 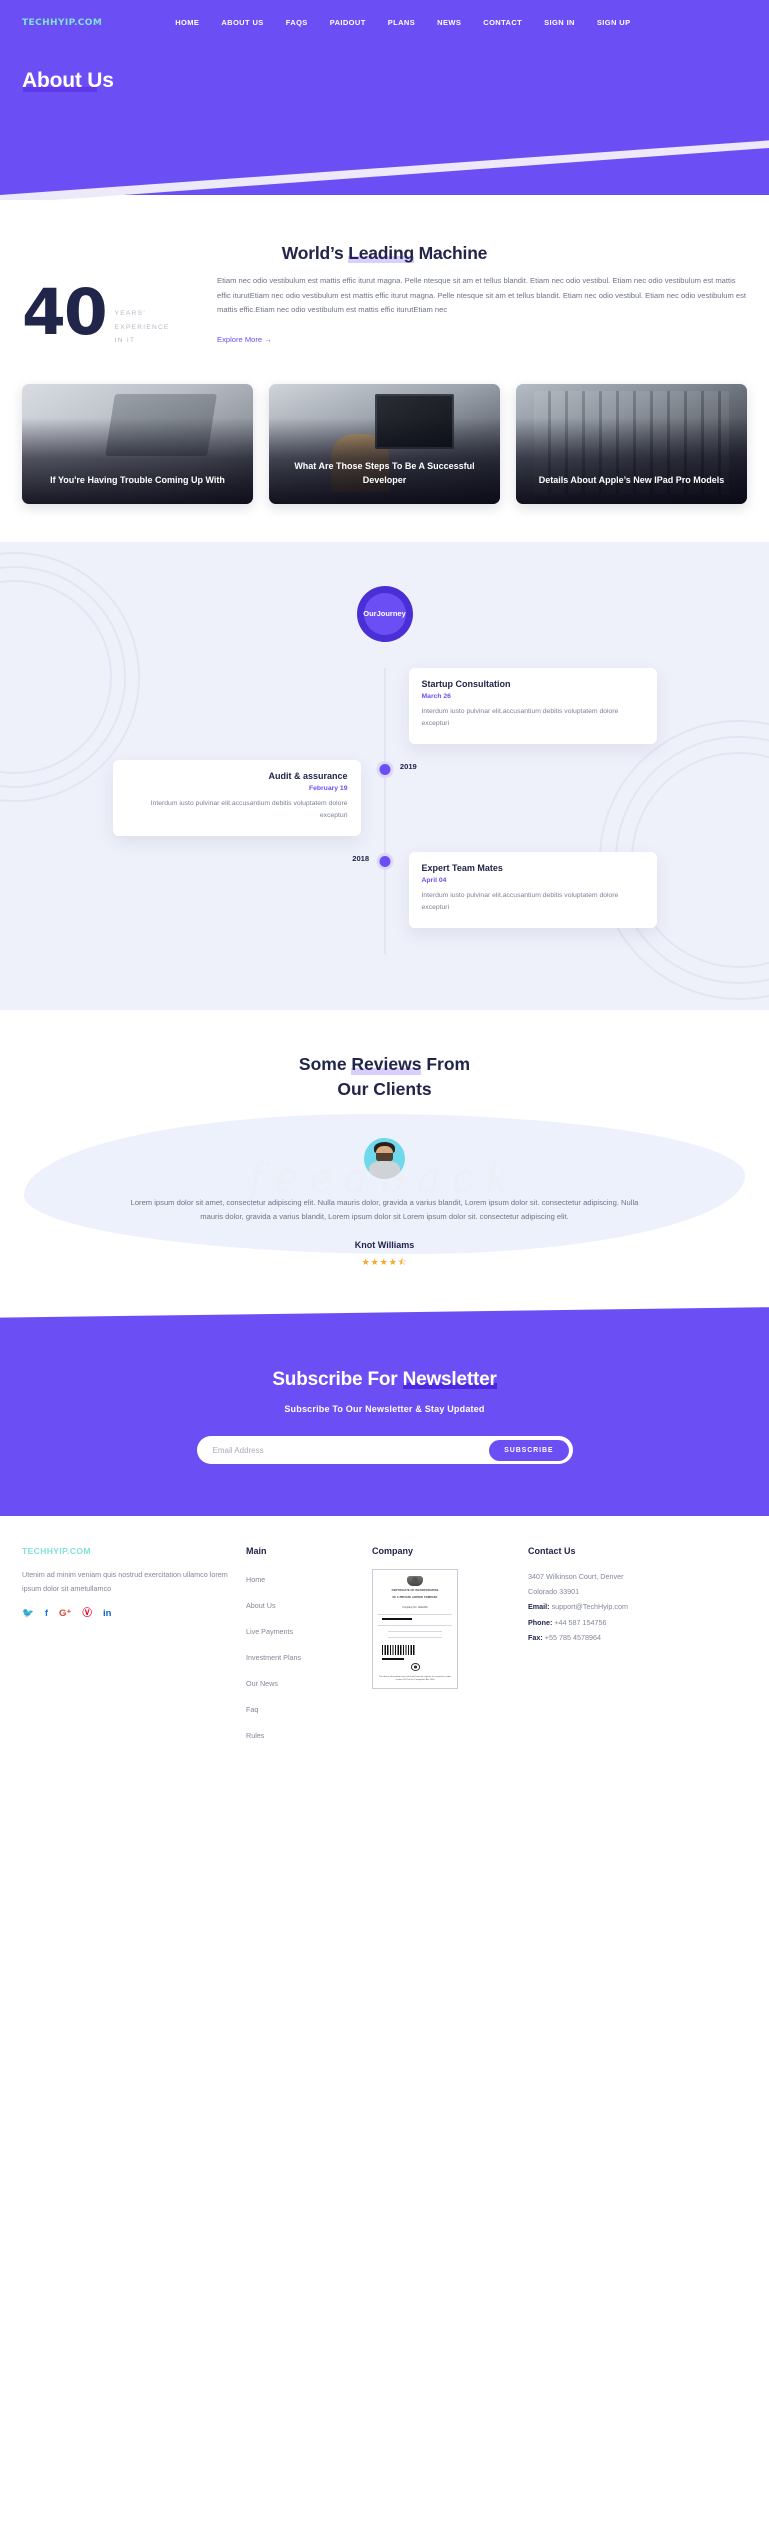 I want to click on nav-item-sign-in: SIGN IN, so click(x=559, y=22).